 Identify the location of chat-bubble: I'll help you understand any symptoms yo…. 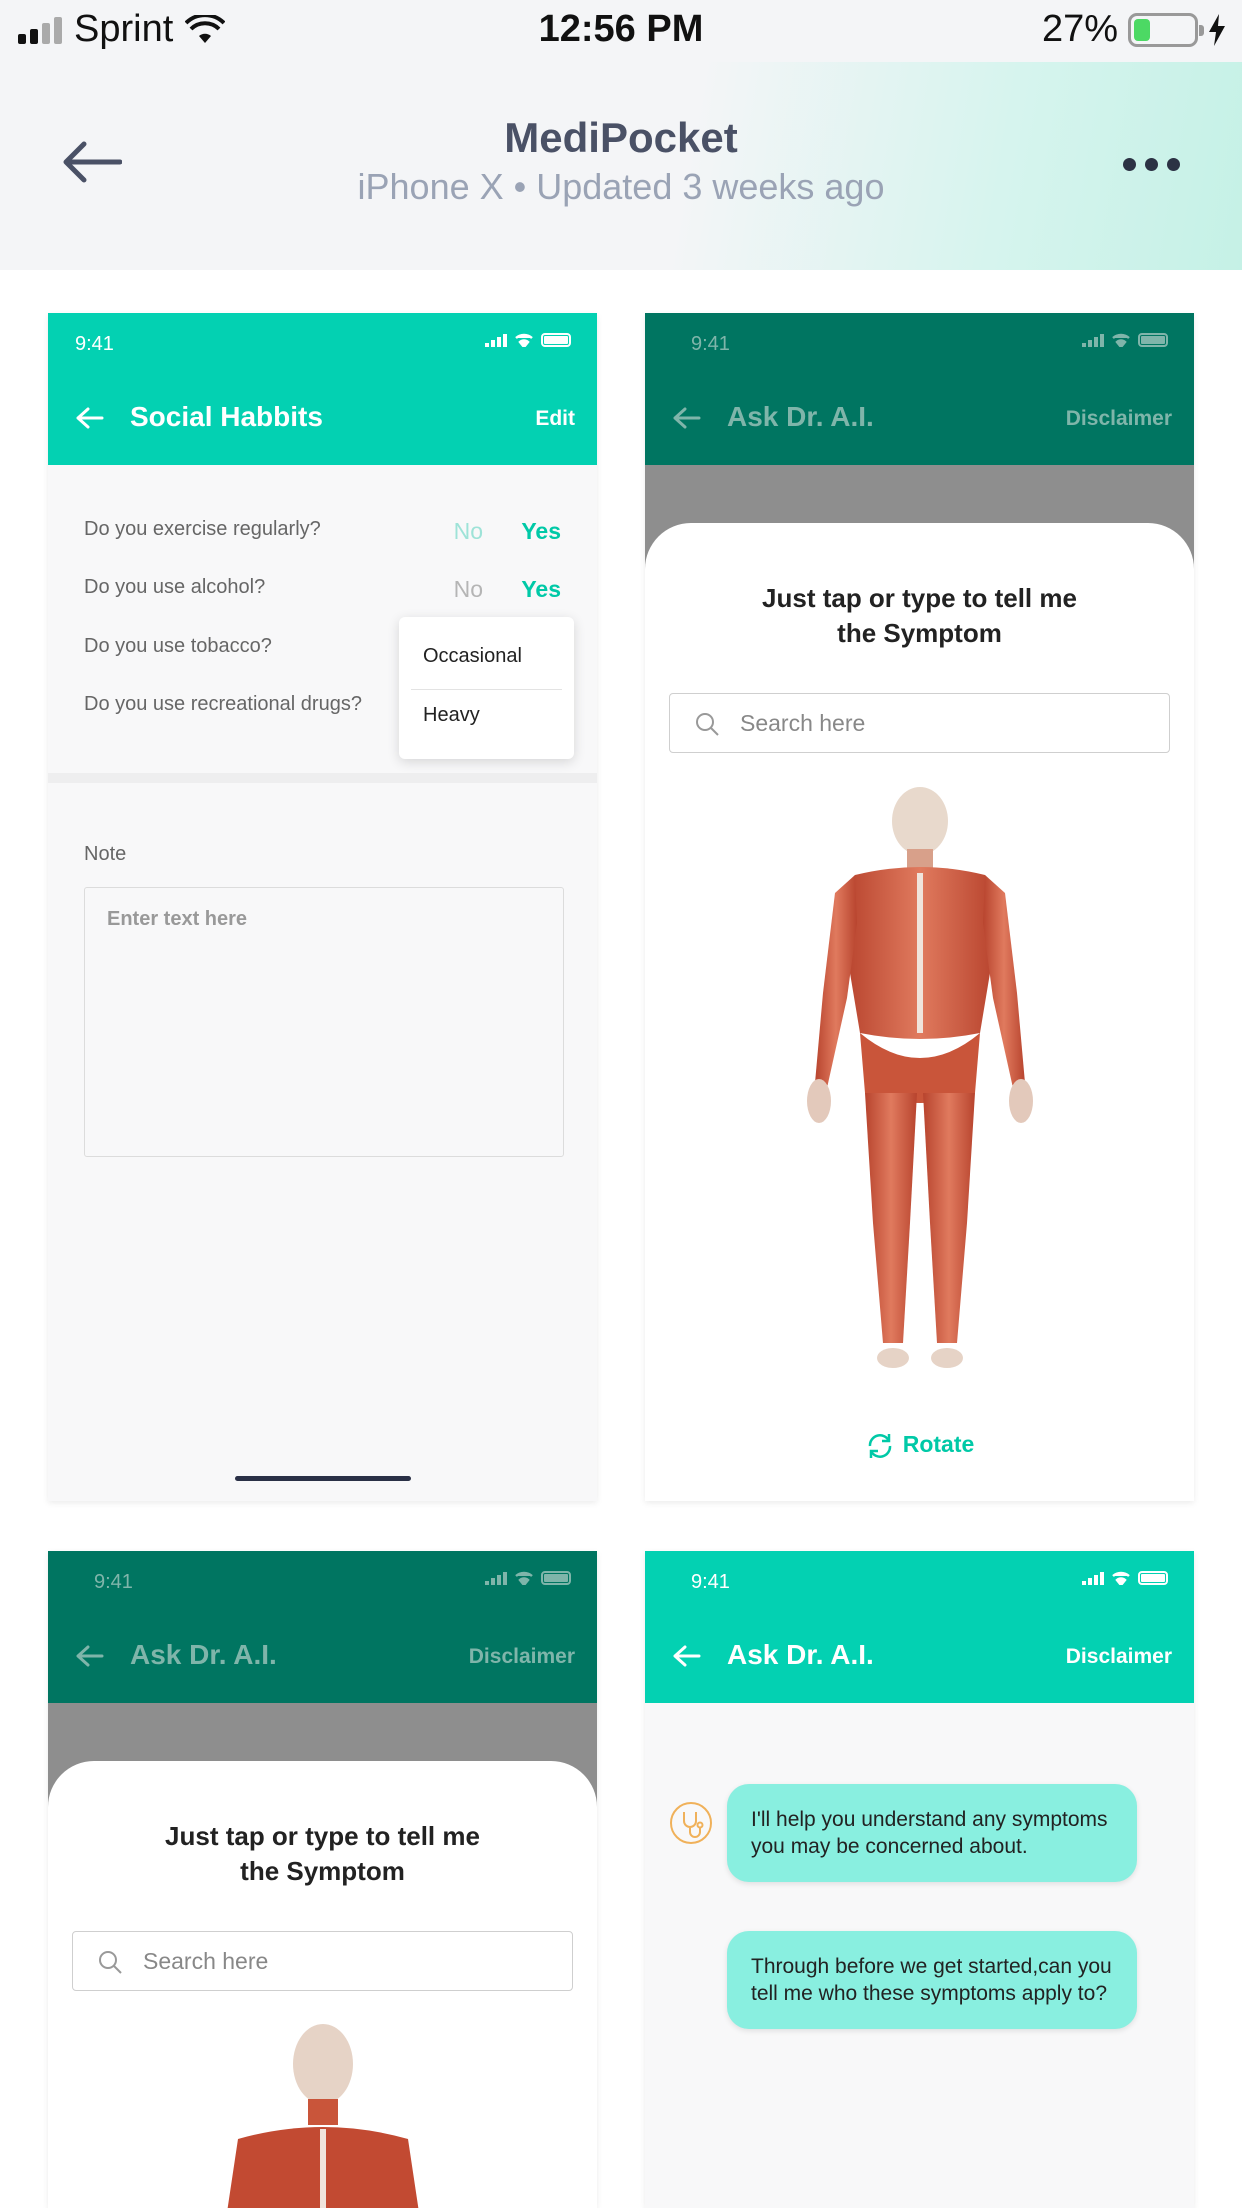
(932, 1833).